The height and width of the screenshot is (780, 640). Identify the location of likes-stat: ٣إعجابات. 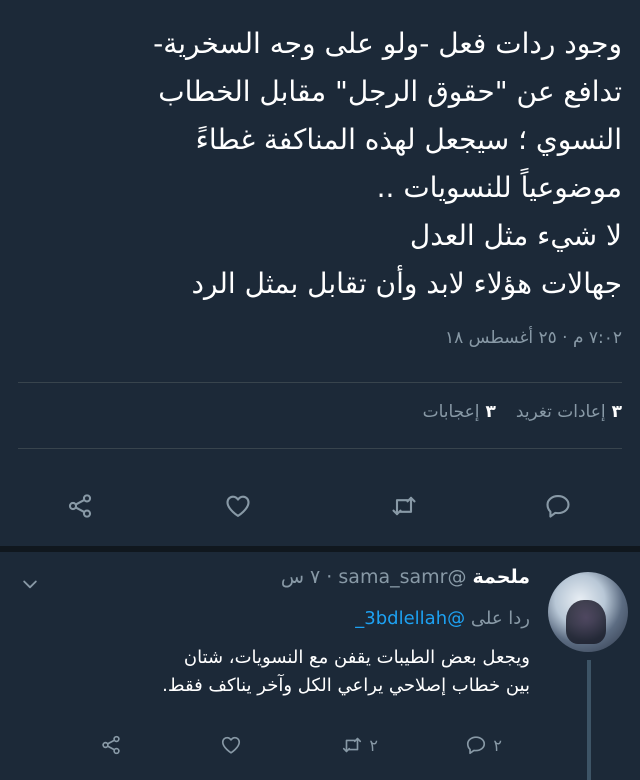
(459, 412).